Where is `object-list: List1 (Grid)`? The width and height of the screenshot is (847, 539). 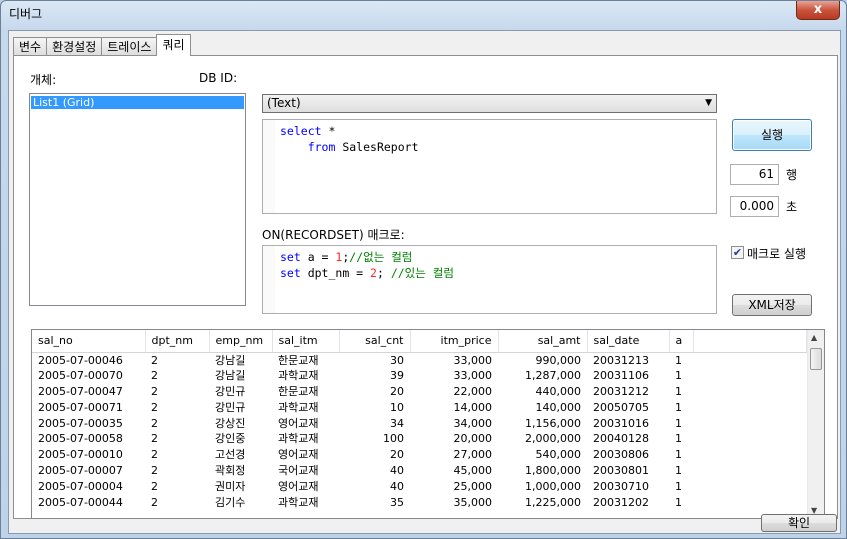 object-list: List1 (Grid) is located at coordinates (137, 199).